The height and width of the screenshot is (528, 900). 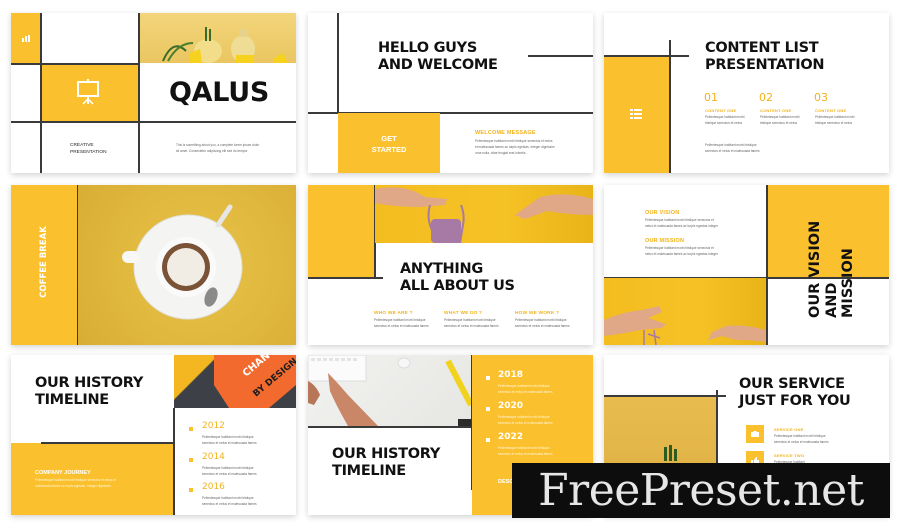 What do you see at coordinates (484, 214) in the screenshot?
I see `hands-mask-photo` at bounding box center [484, 214].